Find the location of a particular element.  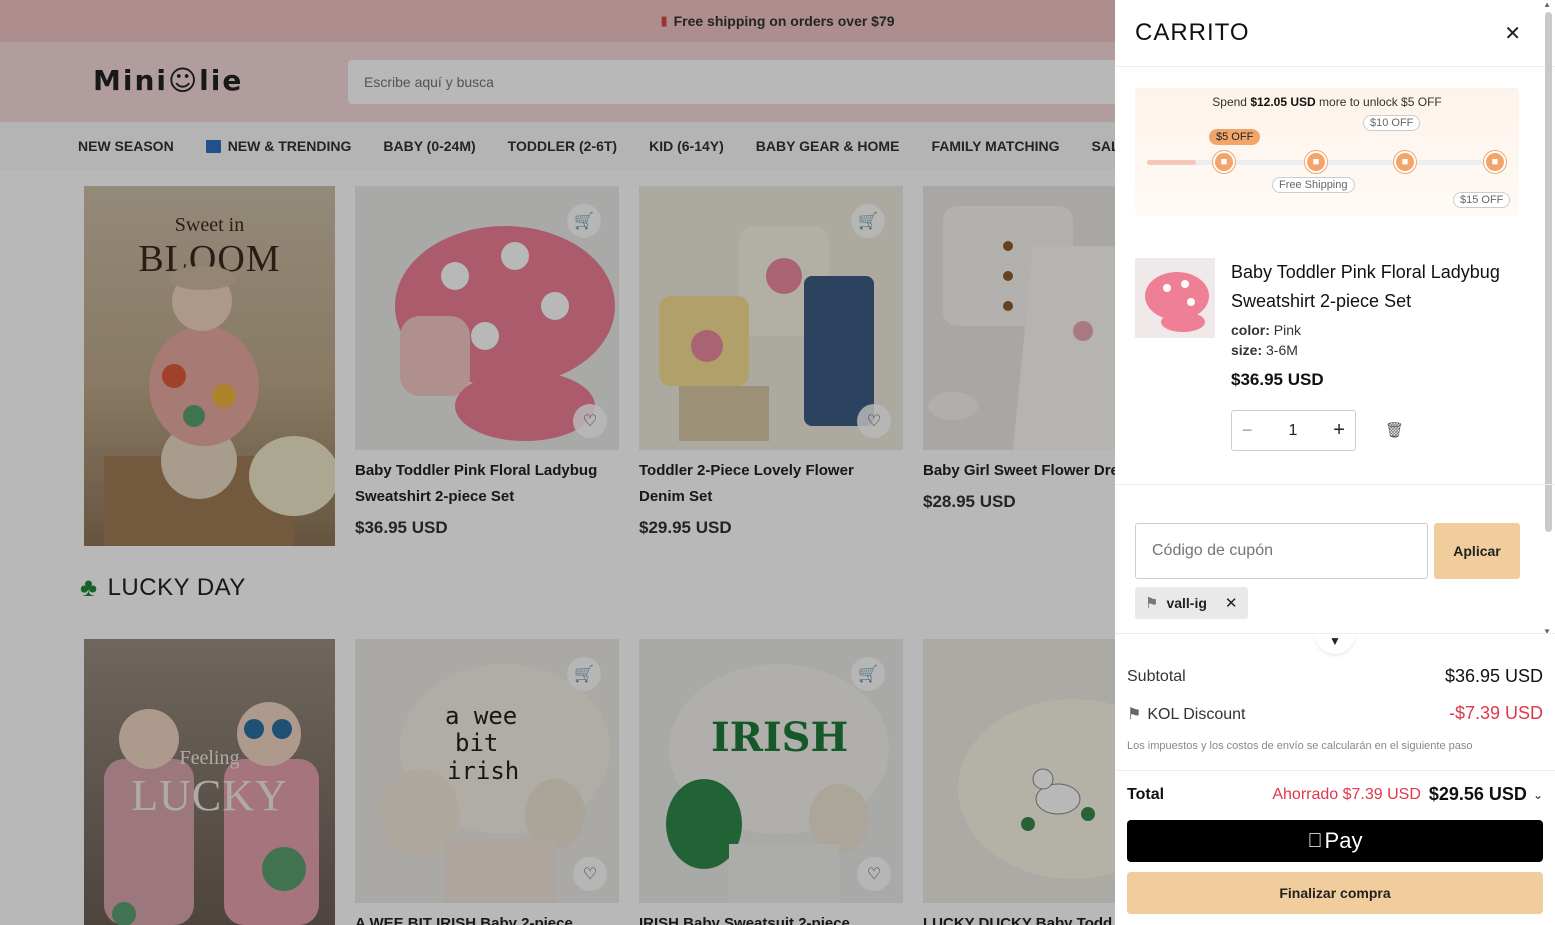

tier-label: $5 OFF is located at coordinates (1235, 137).